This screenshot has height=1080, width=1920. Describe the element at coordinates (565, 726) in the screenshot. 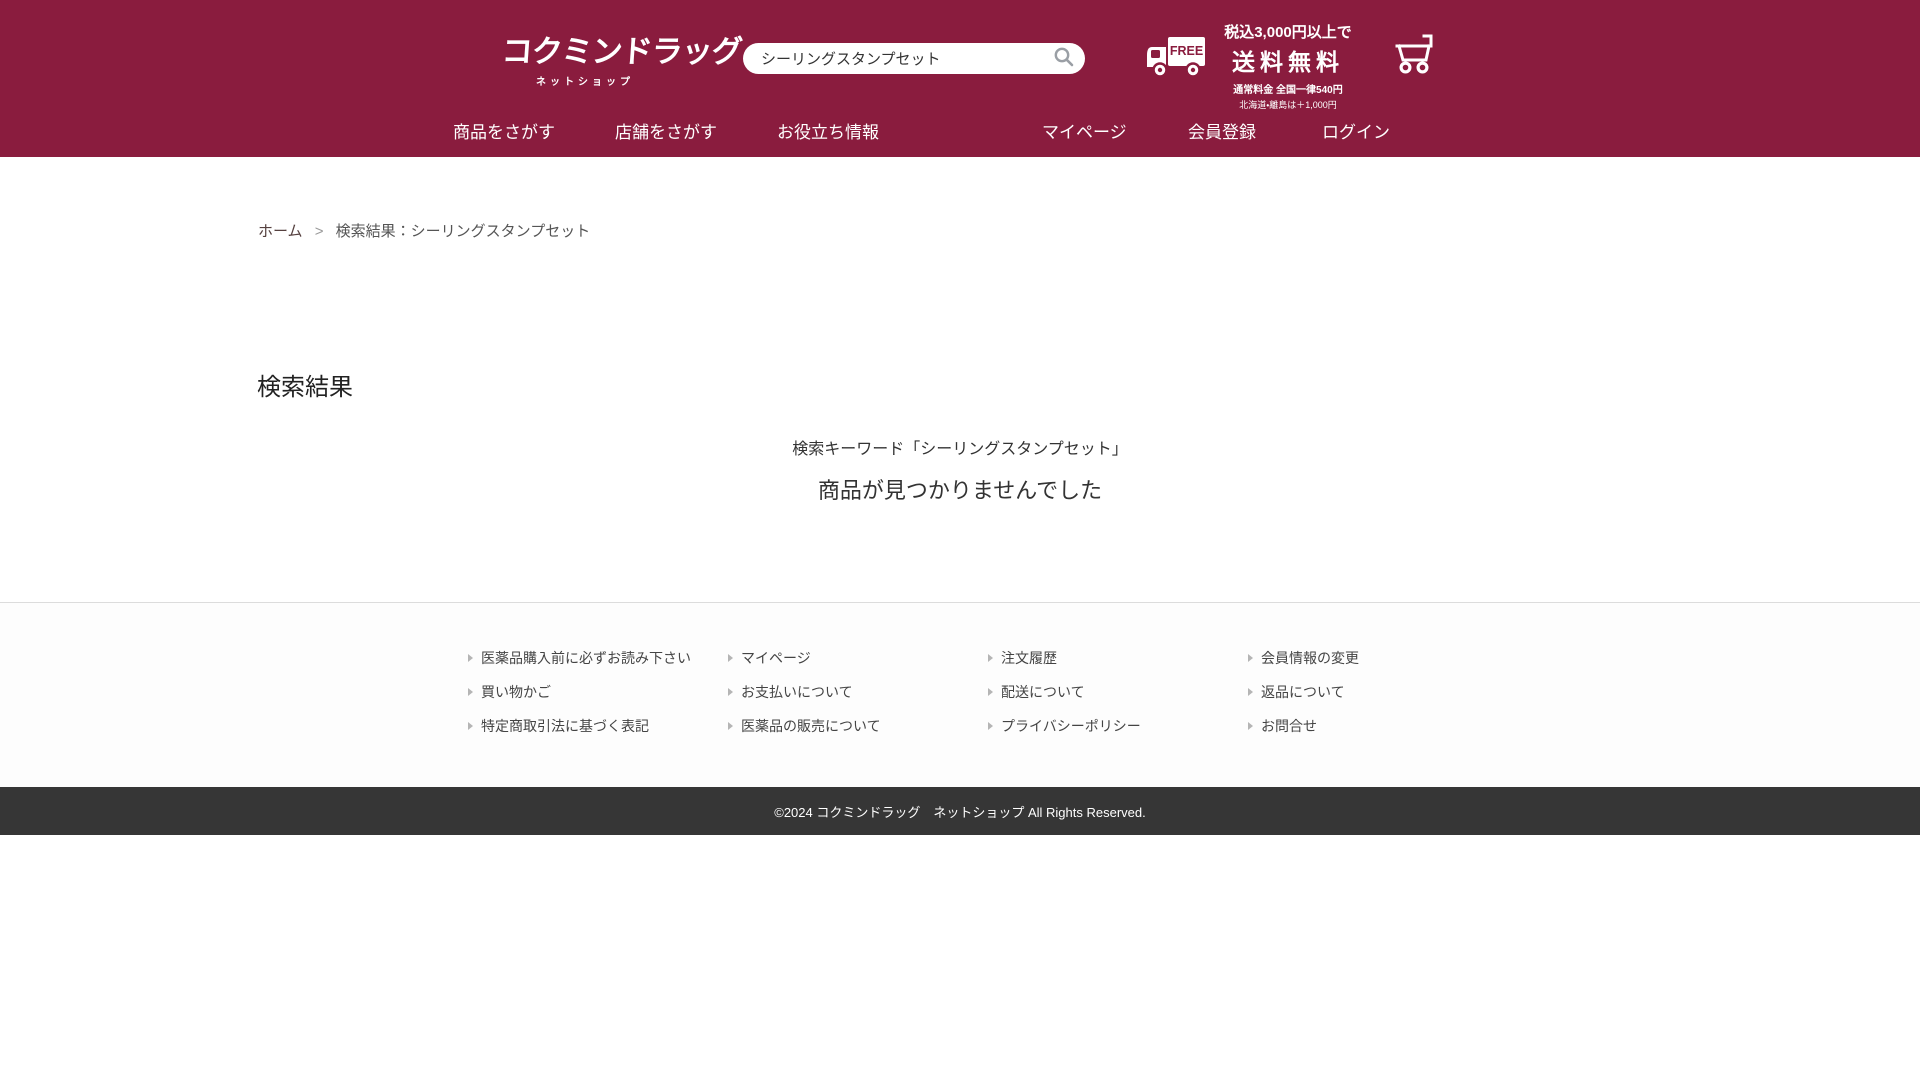

I see `footer-link-label: 特定商取引法に基づく表記` at that location.